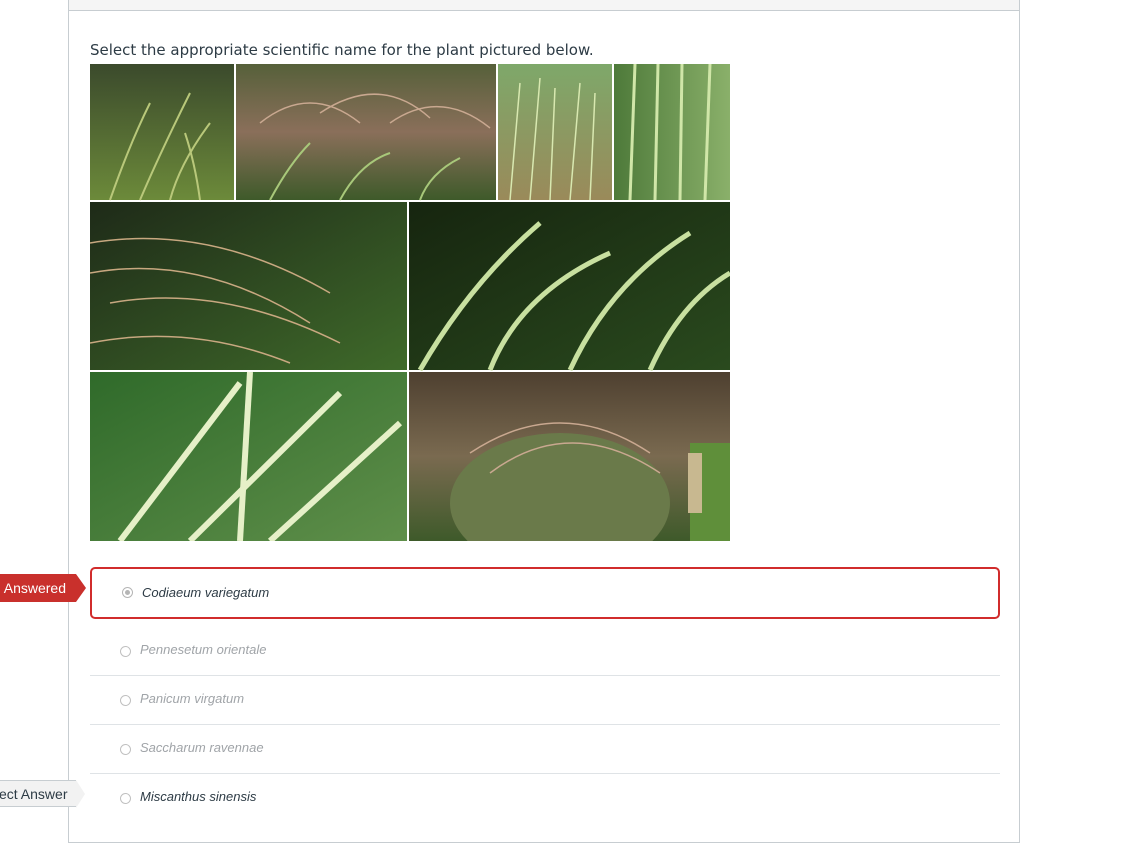 The width and height of the screenshot is (1141, 855). I want to click on answered-flag: Answered, so click(43, 588).